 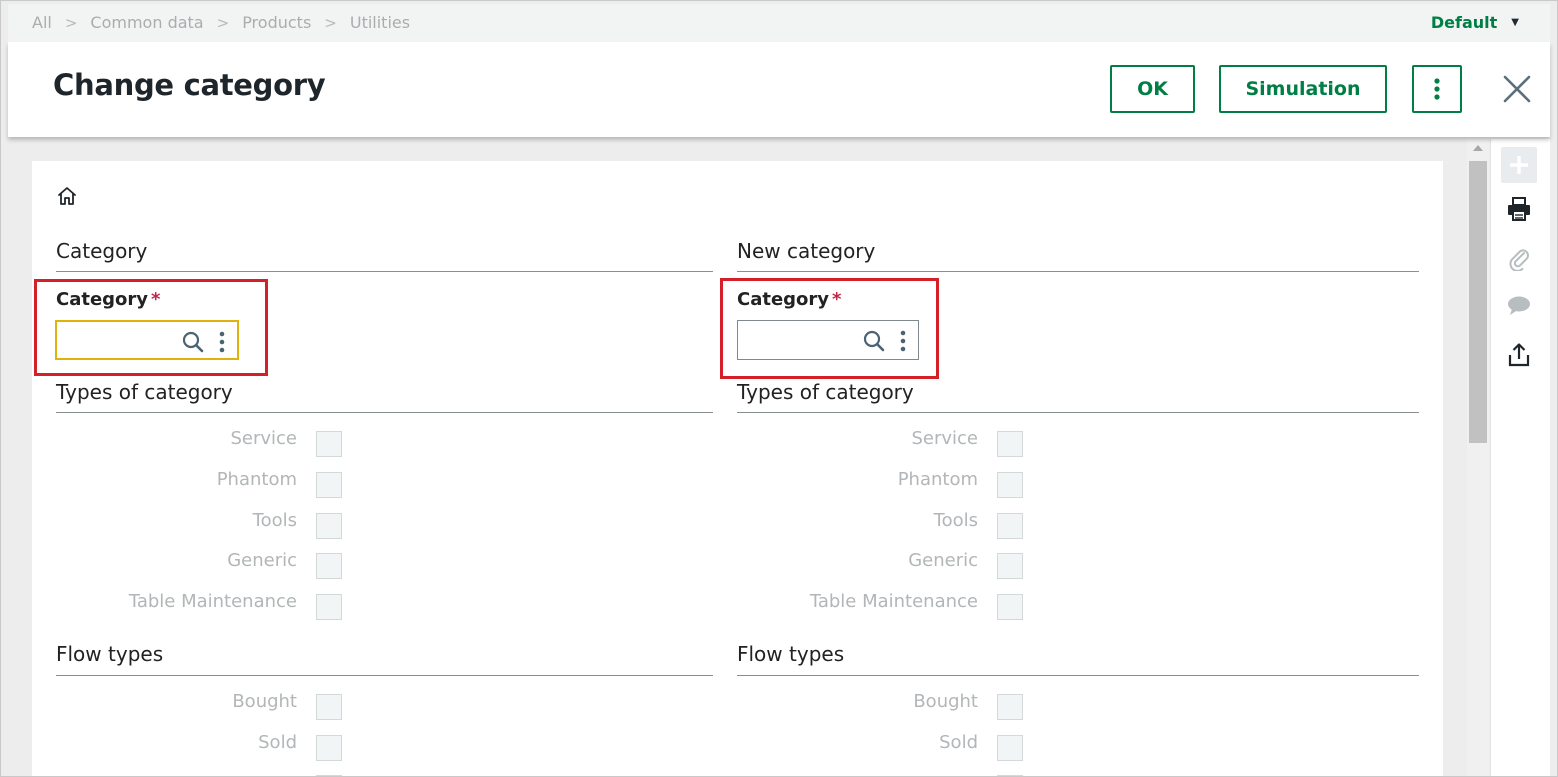 I want to click on new-tools-label: Tools, so click(x=955, y=520).